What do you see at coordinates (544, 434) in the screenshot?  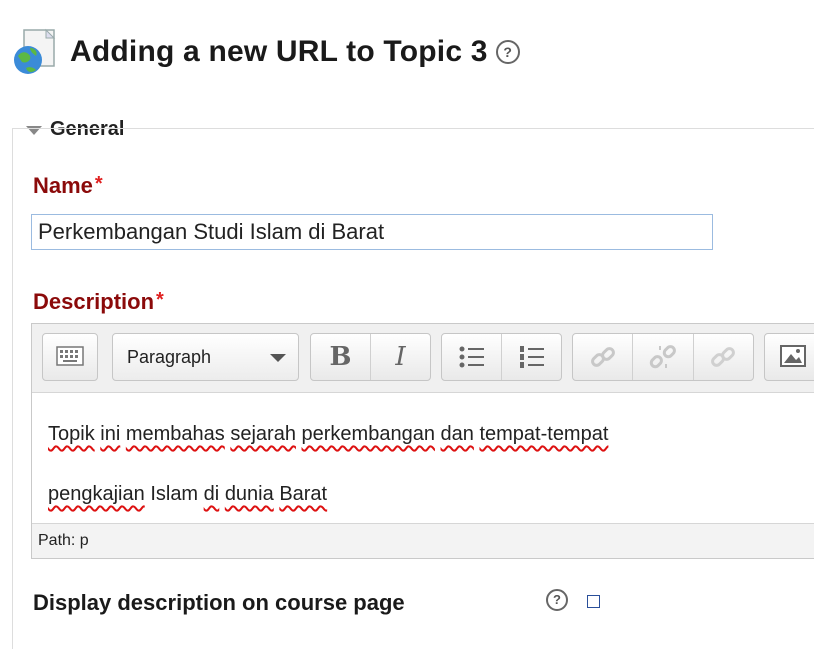 I see `content-word: tempat-tempat` at bounding box center [544, 434].